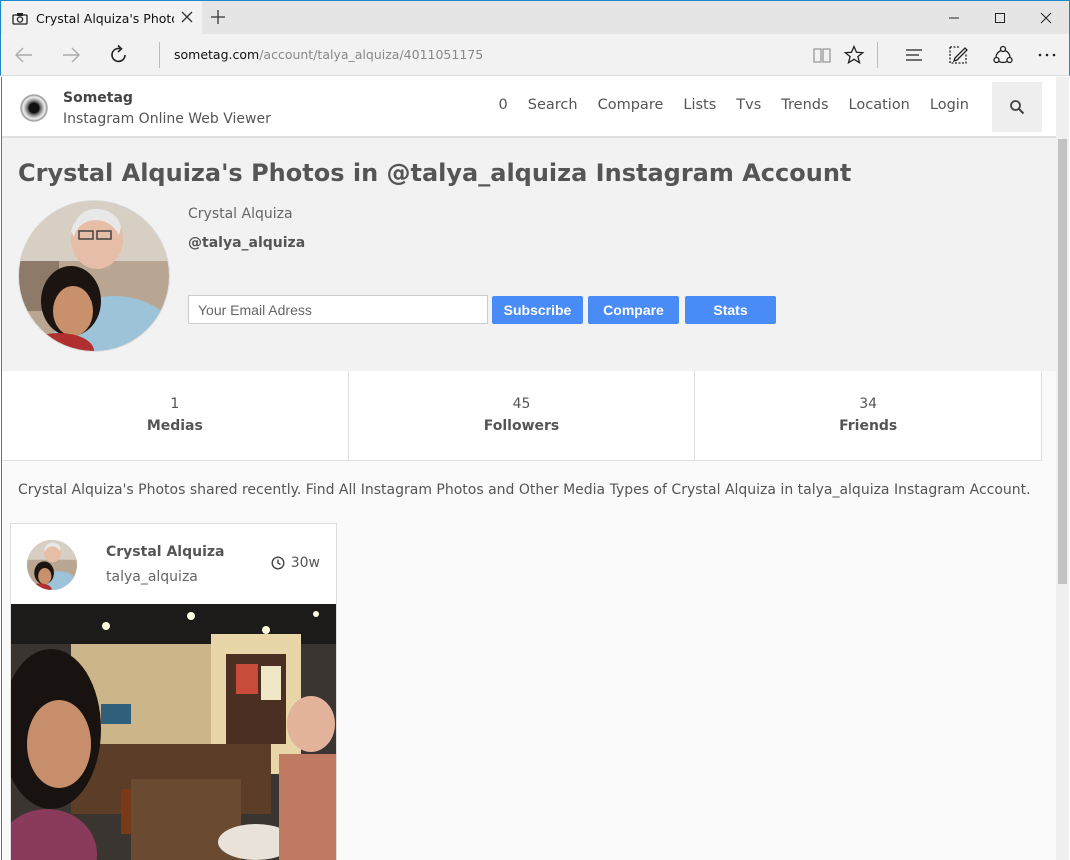  What do you see at coordinates (521, 426) in the screenshot?
I see `stat-label: Followers` at bounding box center [521, 426].